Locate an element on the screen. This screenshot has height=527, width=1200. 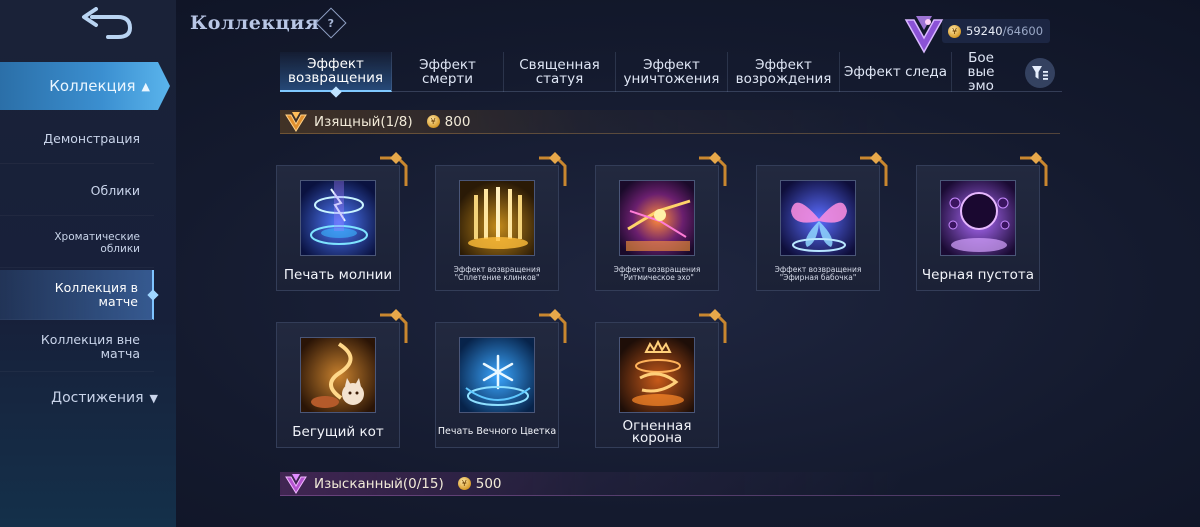
sidebar-item-demo: Демонстрация is located at coordinates (77, 139).